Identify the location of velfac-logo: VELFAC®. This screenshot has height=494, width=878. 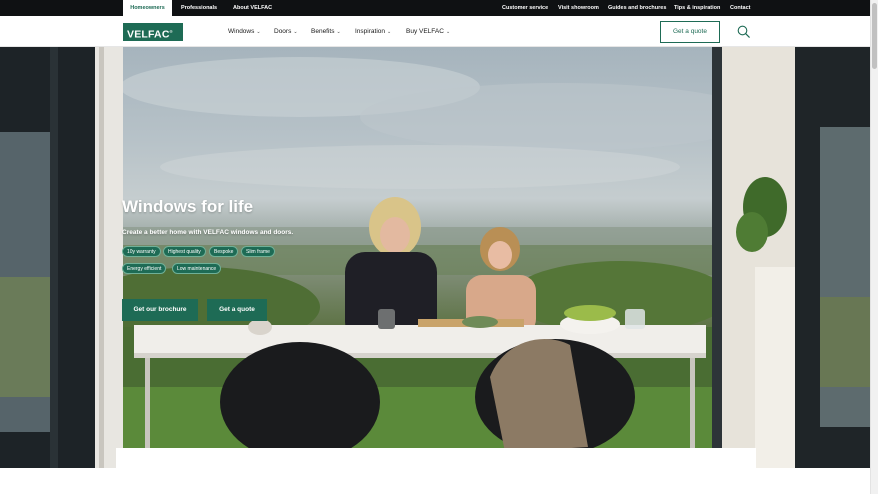
(153, 32).